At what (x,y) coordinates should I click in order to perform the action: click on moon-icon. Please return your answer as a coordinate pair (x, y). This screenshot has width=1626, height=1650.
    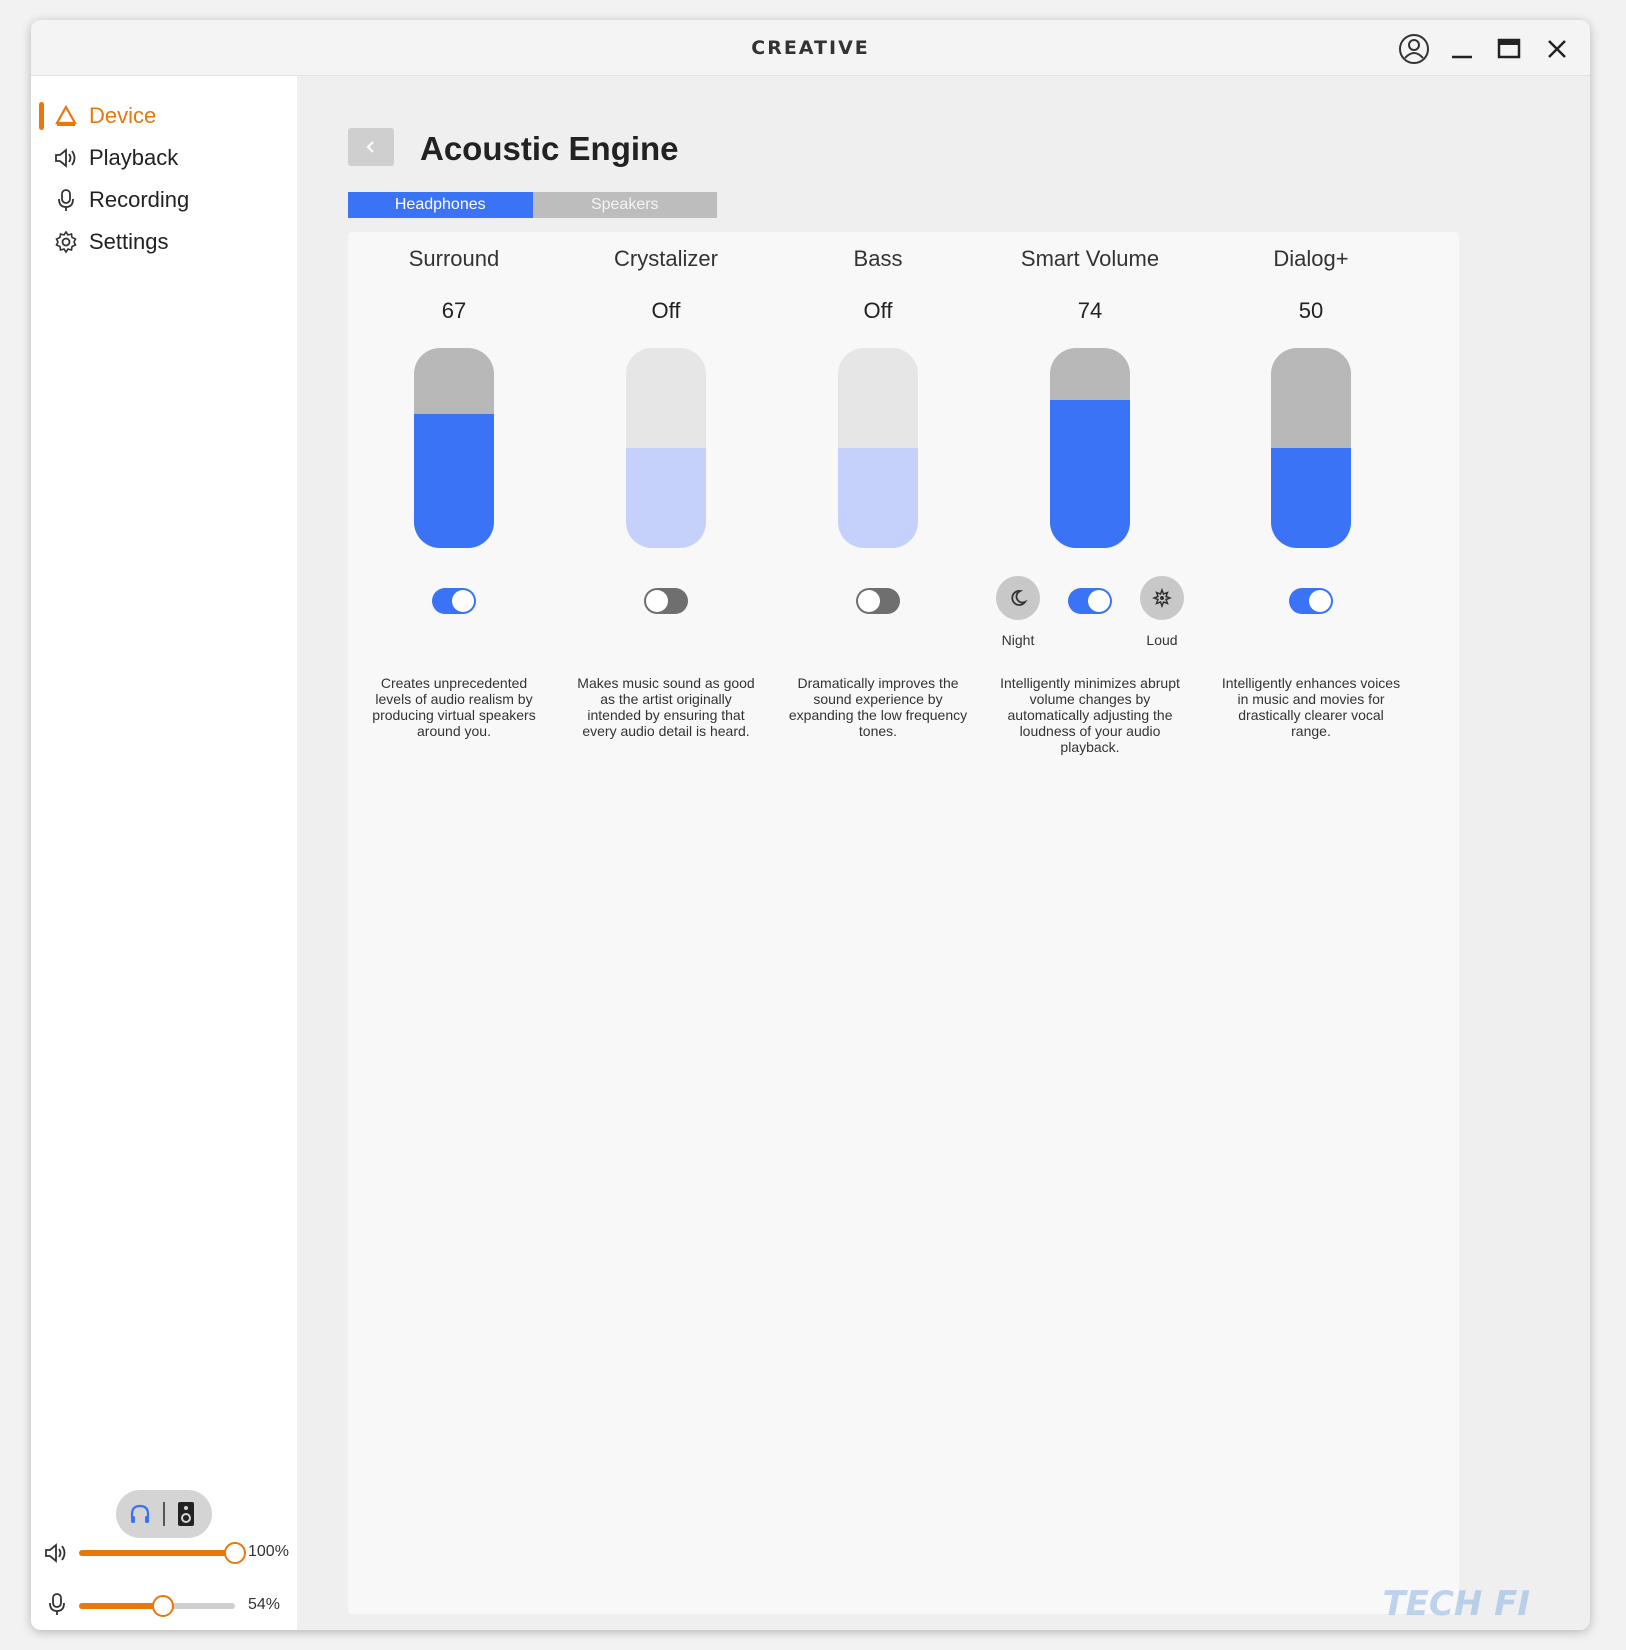
    Looking at the image, I should click on (1019, 598).